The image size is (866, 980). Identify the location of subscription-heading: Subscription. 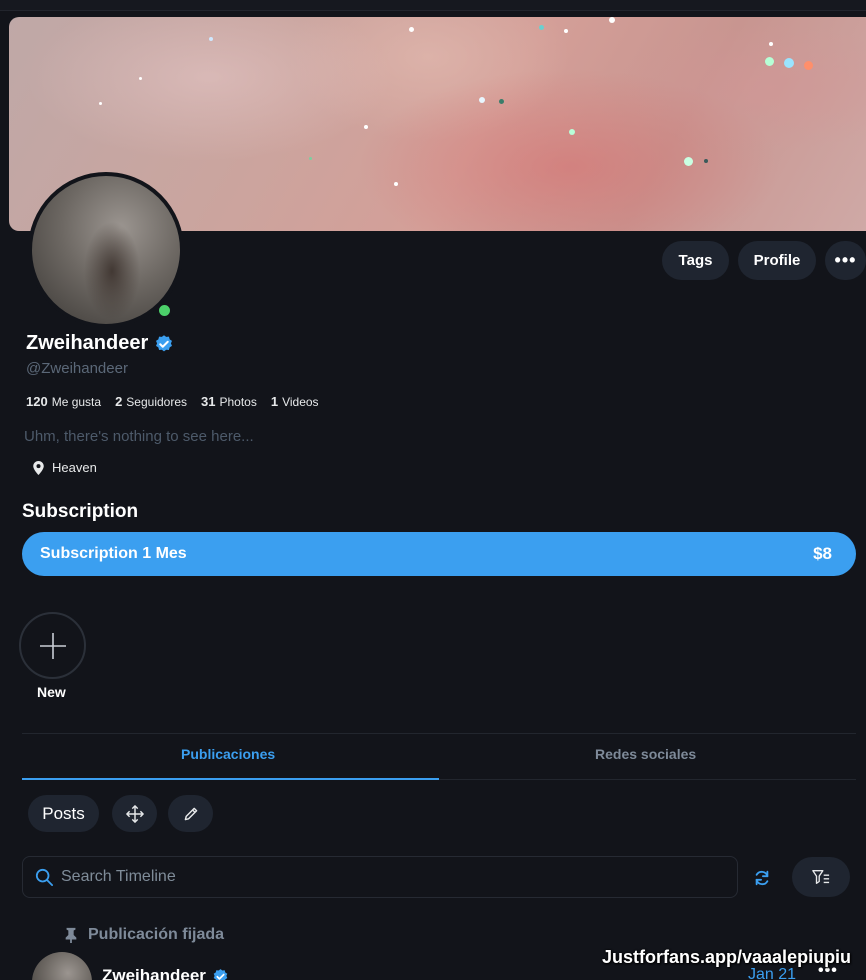
(80, 511).